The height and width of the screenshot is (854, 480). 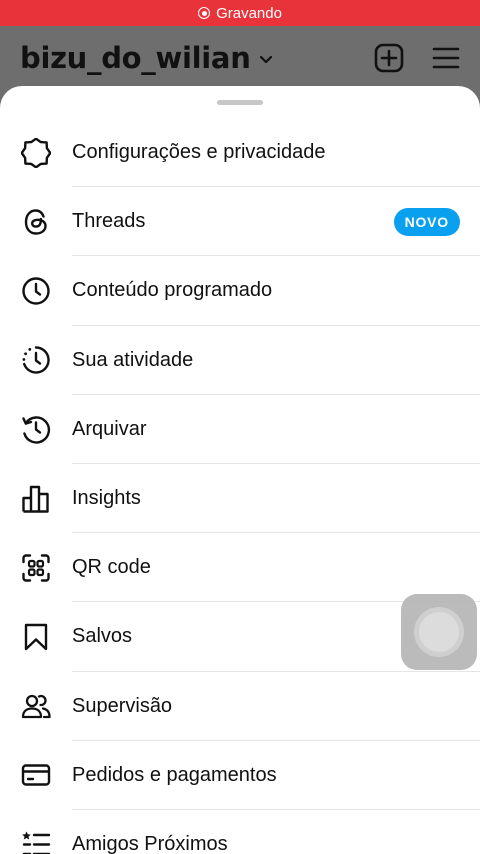 I want to click on threads-icon, so click(x=36, y=222).